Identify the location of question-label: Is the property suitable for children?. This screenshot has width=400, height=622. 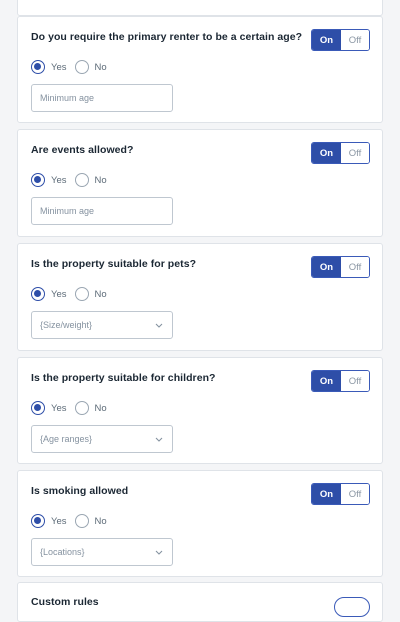
(123, 378).